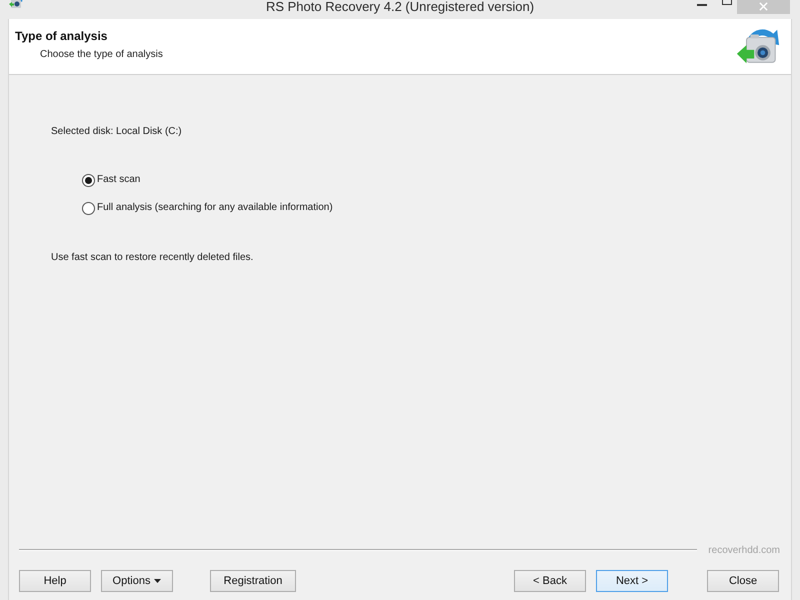  What do you see at coordinates (400, 7) in the screenshot?
I see `window-title: RS Photo Recovery 4.2 (Unregistered version)` at bounding box center [400, 7].